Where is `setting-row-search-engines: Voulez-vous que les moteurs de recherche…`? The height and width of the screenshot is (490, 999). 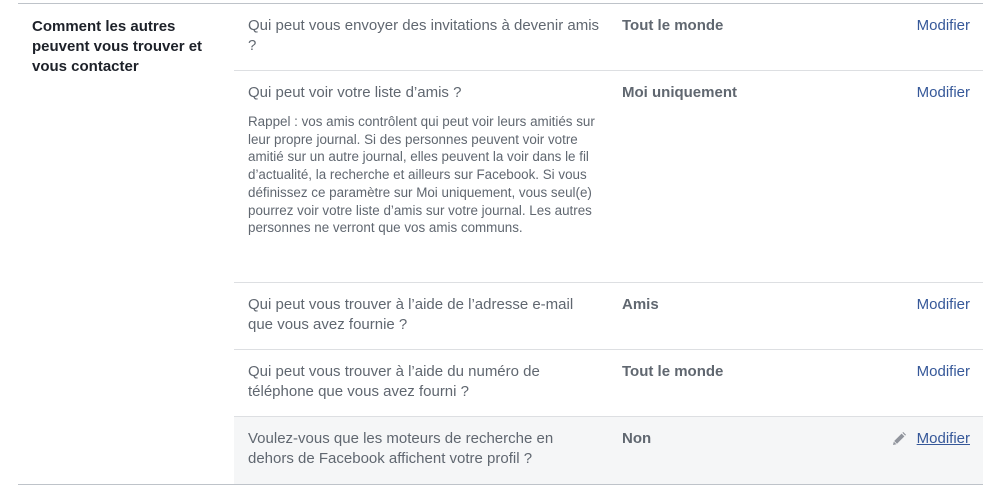
setting-row-search-engines: Voulez-vous que les moteurs de recherche… is located at coordinates (608, 450).